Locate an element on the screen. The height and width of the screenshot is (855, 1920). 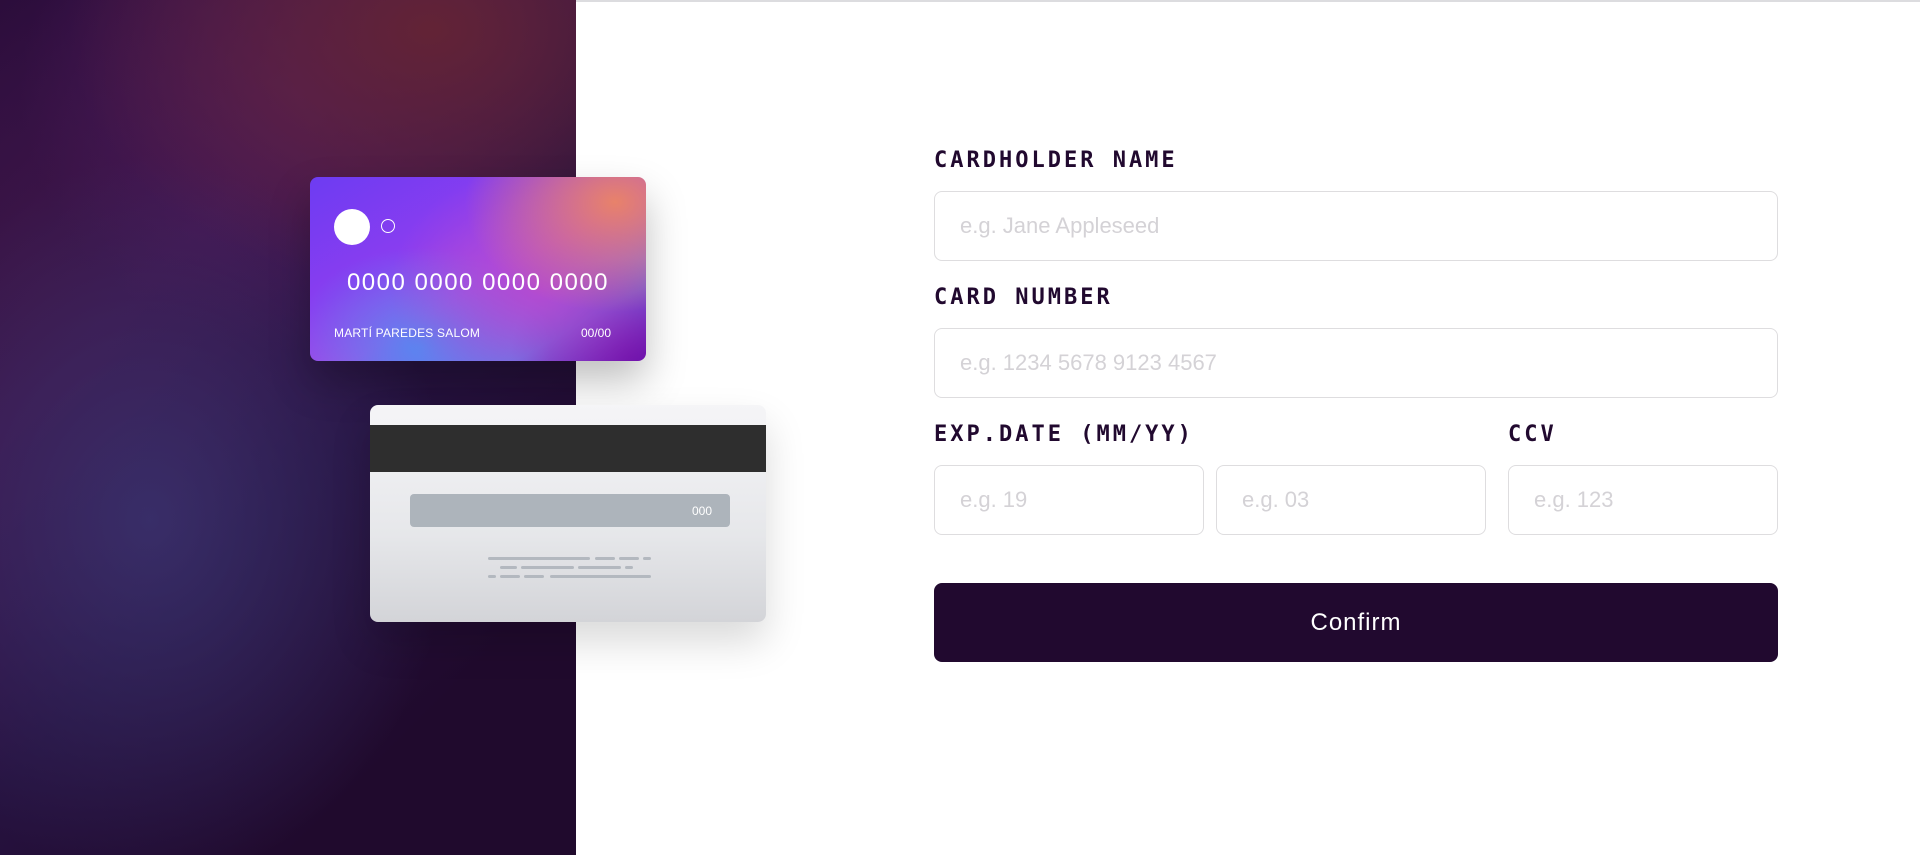
cardholder-name-display: MARTÍ PAREDES SALOM is located at coordinates (407, 333).